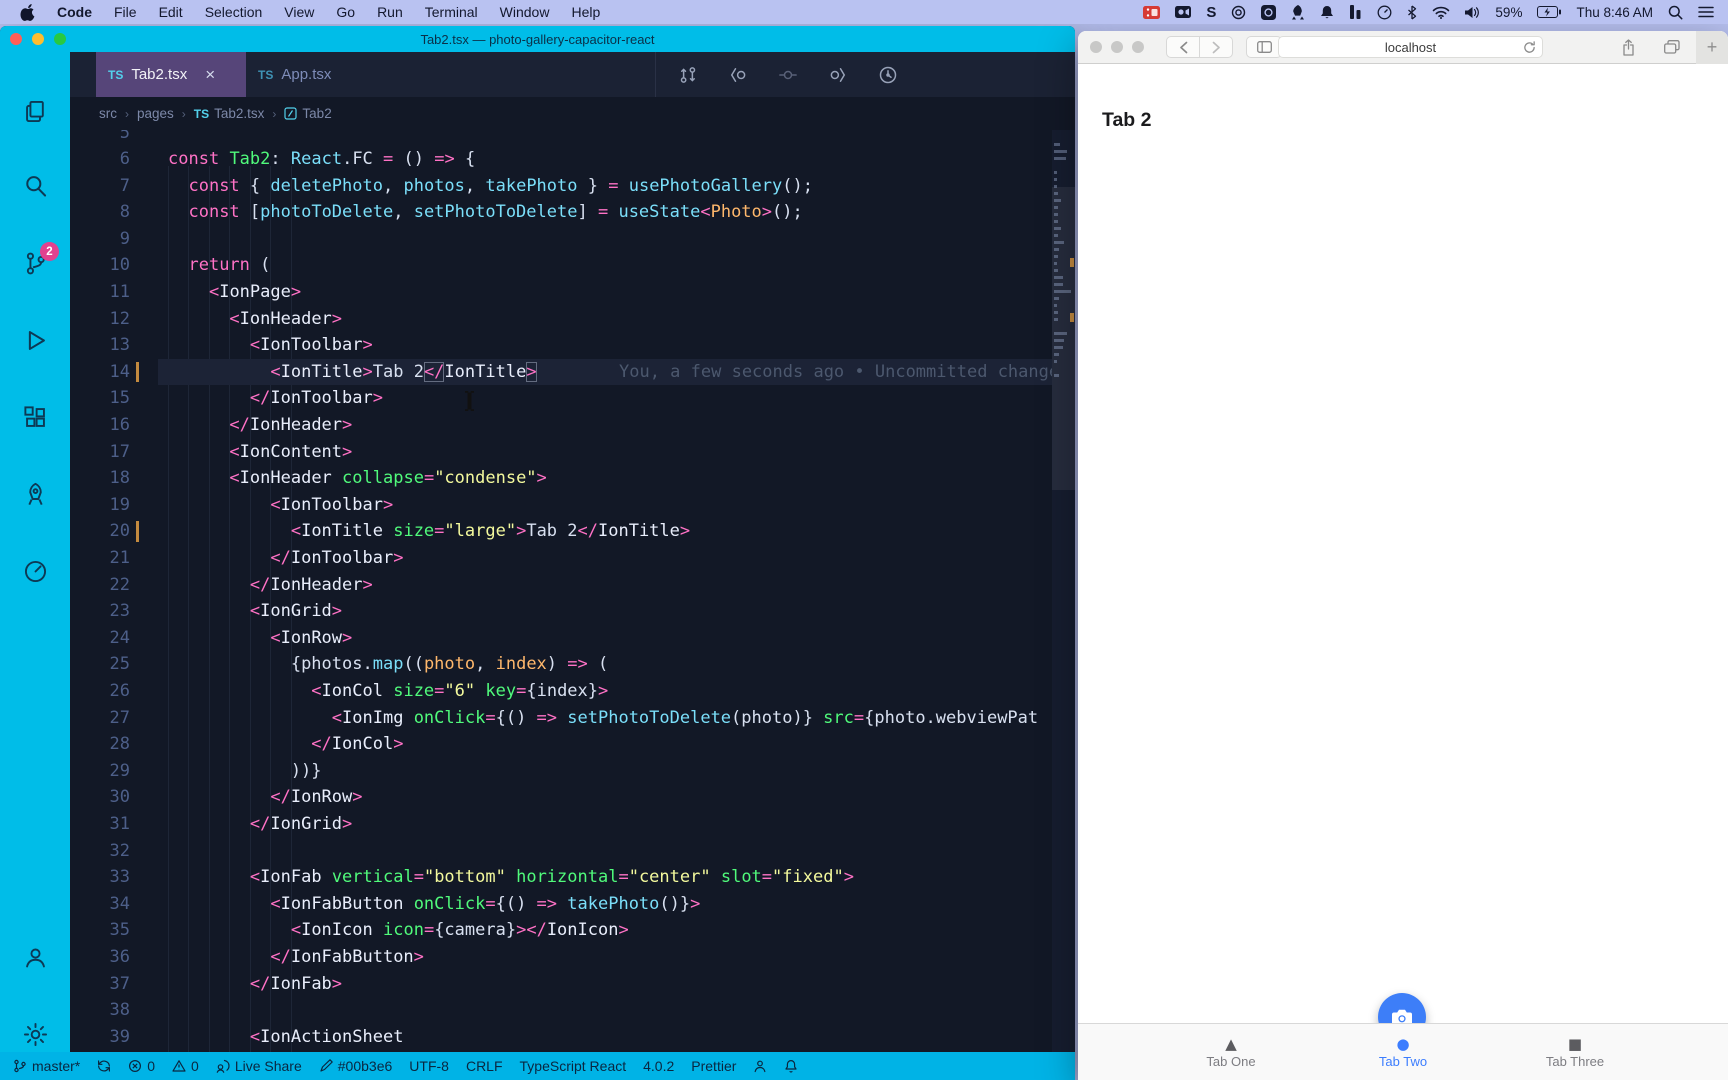 This screenshot has width=1728, height=1080. I want to click on line-number: 38, so click(100, 1010).